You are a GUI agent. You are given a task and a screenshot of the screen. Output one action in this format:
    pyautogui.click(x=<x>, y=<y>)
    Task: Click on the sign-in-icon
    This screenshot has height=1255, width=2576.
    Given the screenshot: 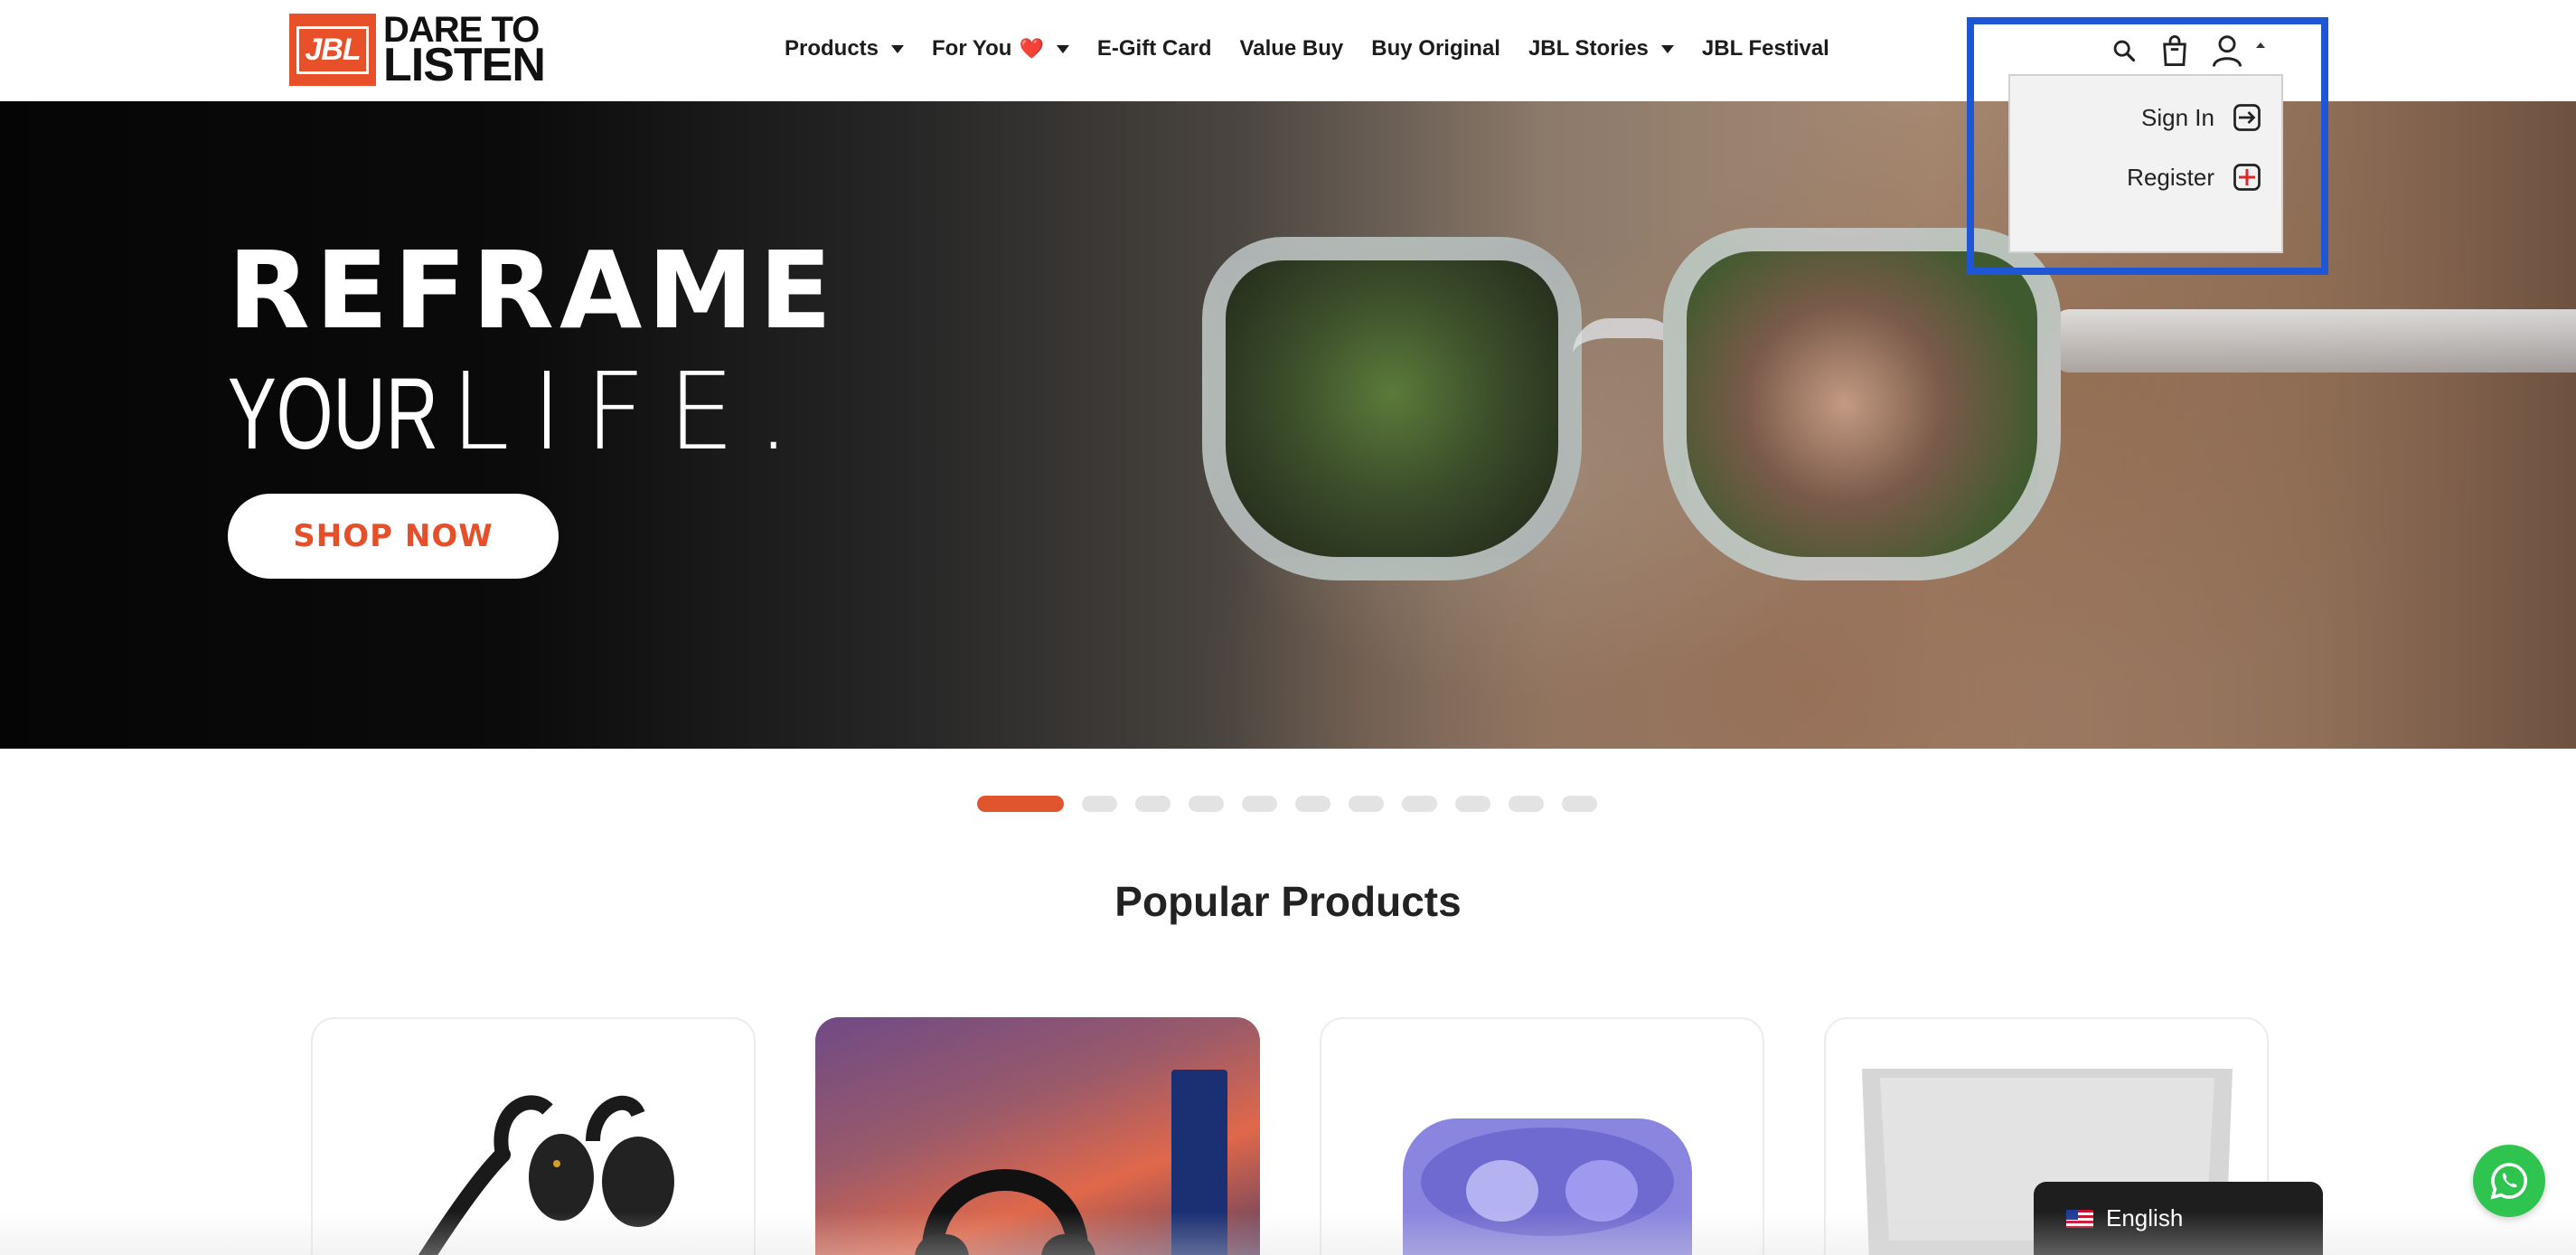 What is the action you would take?
    pyautogui.click(x=2247, y=117)
    